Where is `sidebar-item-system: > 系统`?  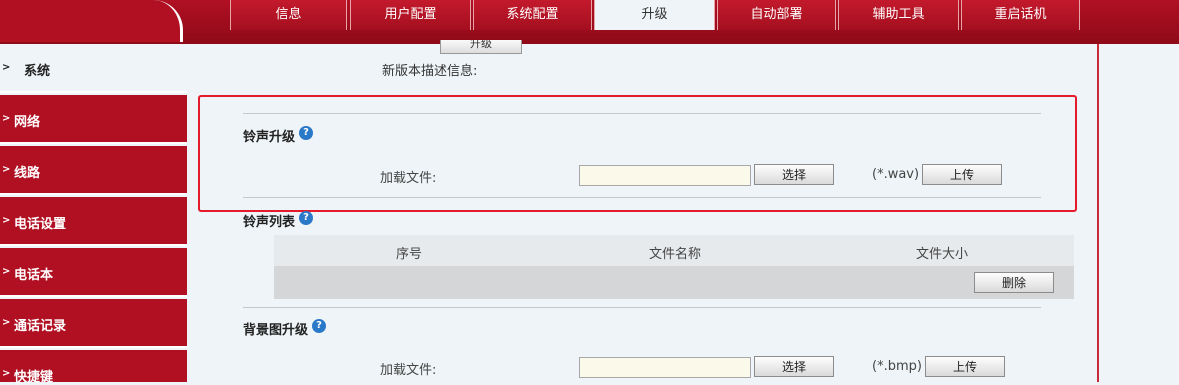
sidebar-item-system: > 系统 is located at coordinates (93, 68).